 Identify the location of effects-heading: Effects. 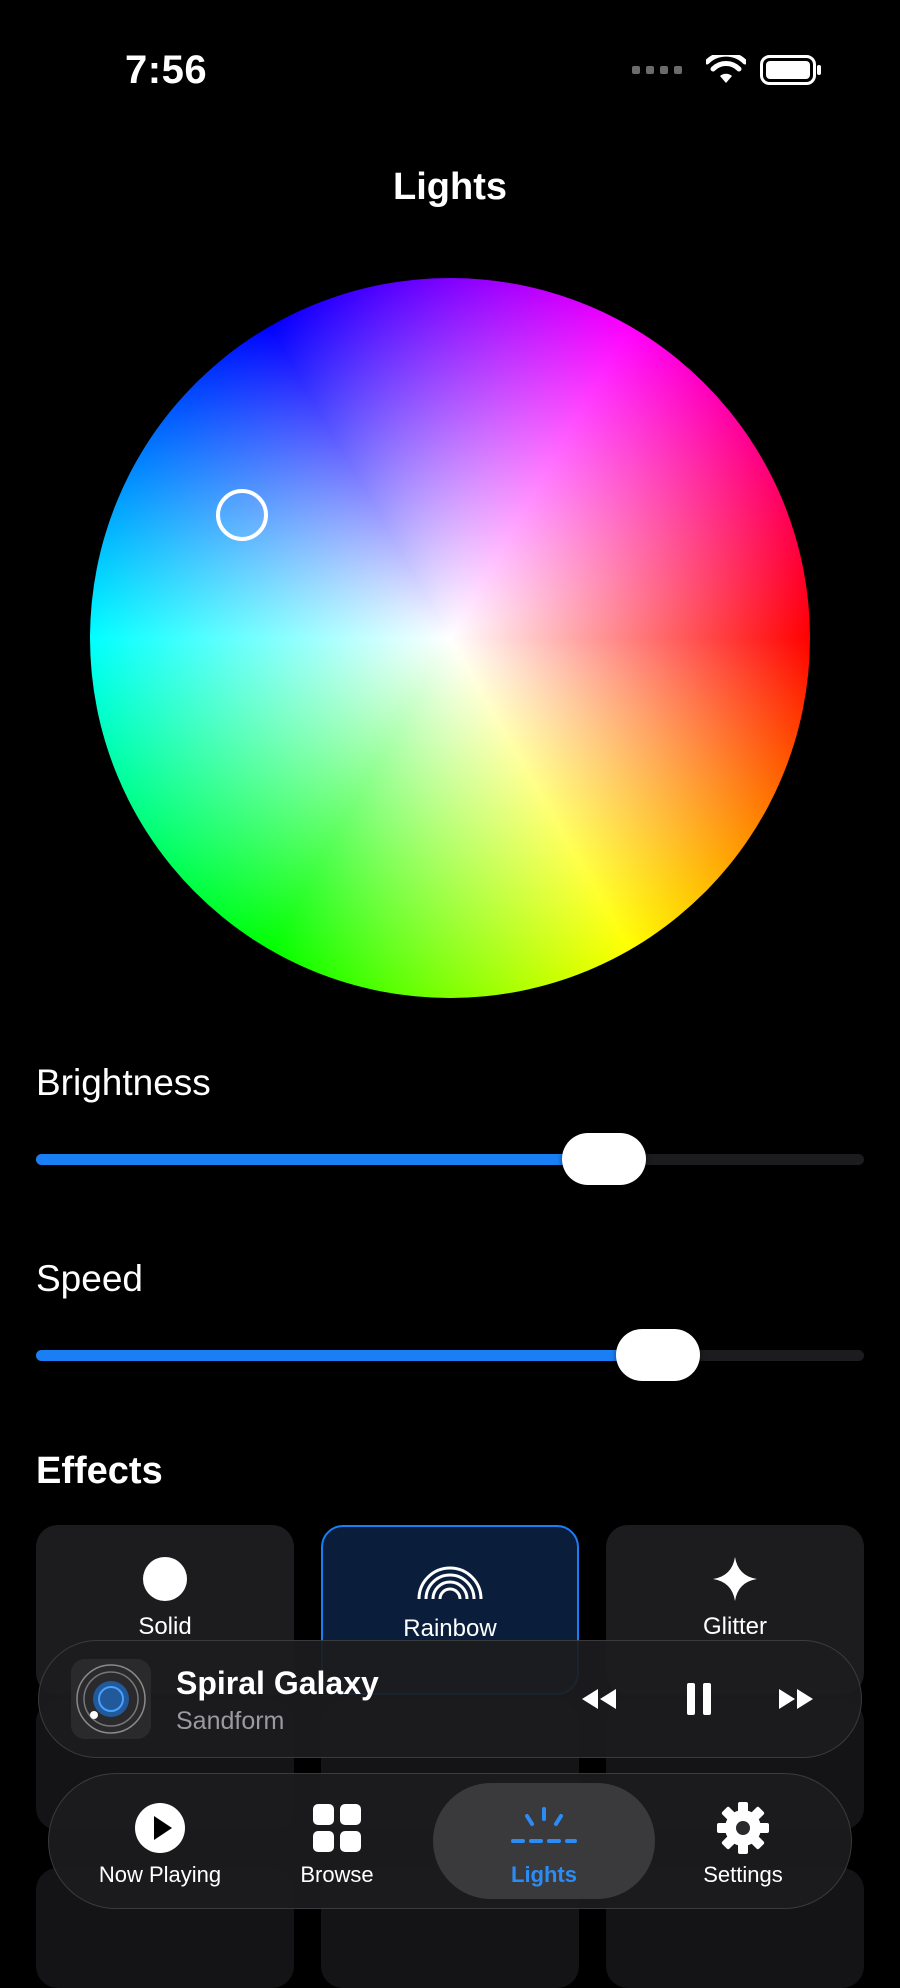
(99, 1471).